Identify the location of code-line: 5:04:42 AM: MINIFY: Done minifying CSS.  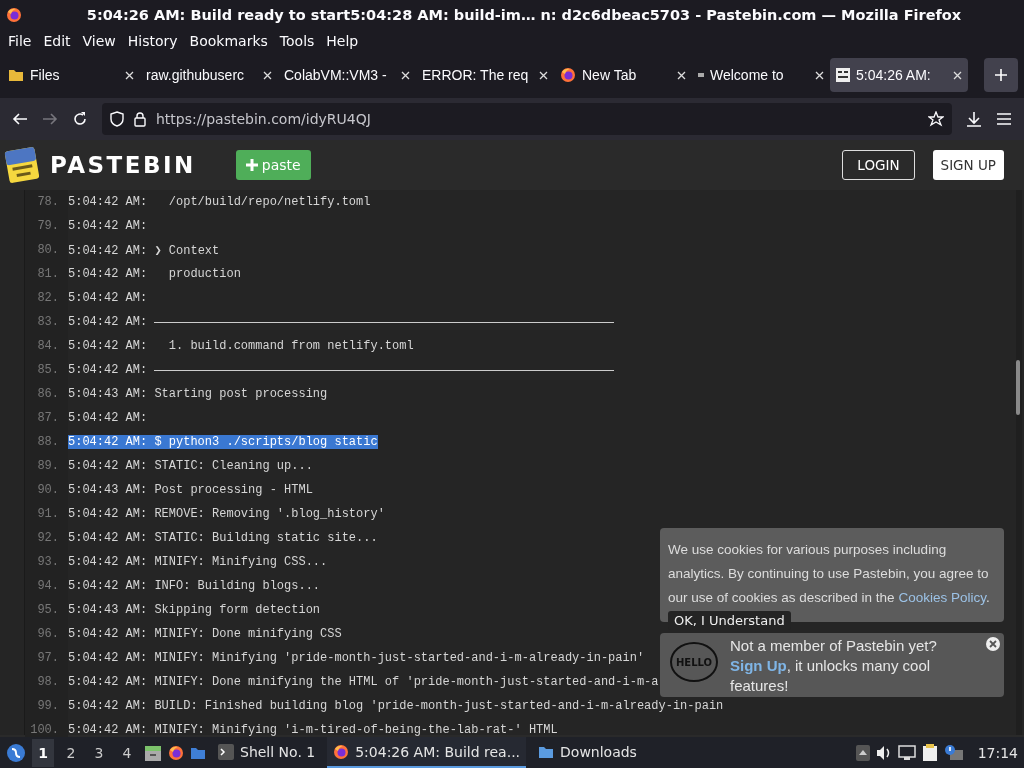
(205, 634).